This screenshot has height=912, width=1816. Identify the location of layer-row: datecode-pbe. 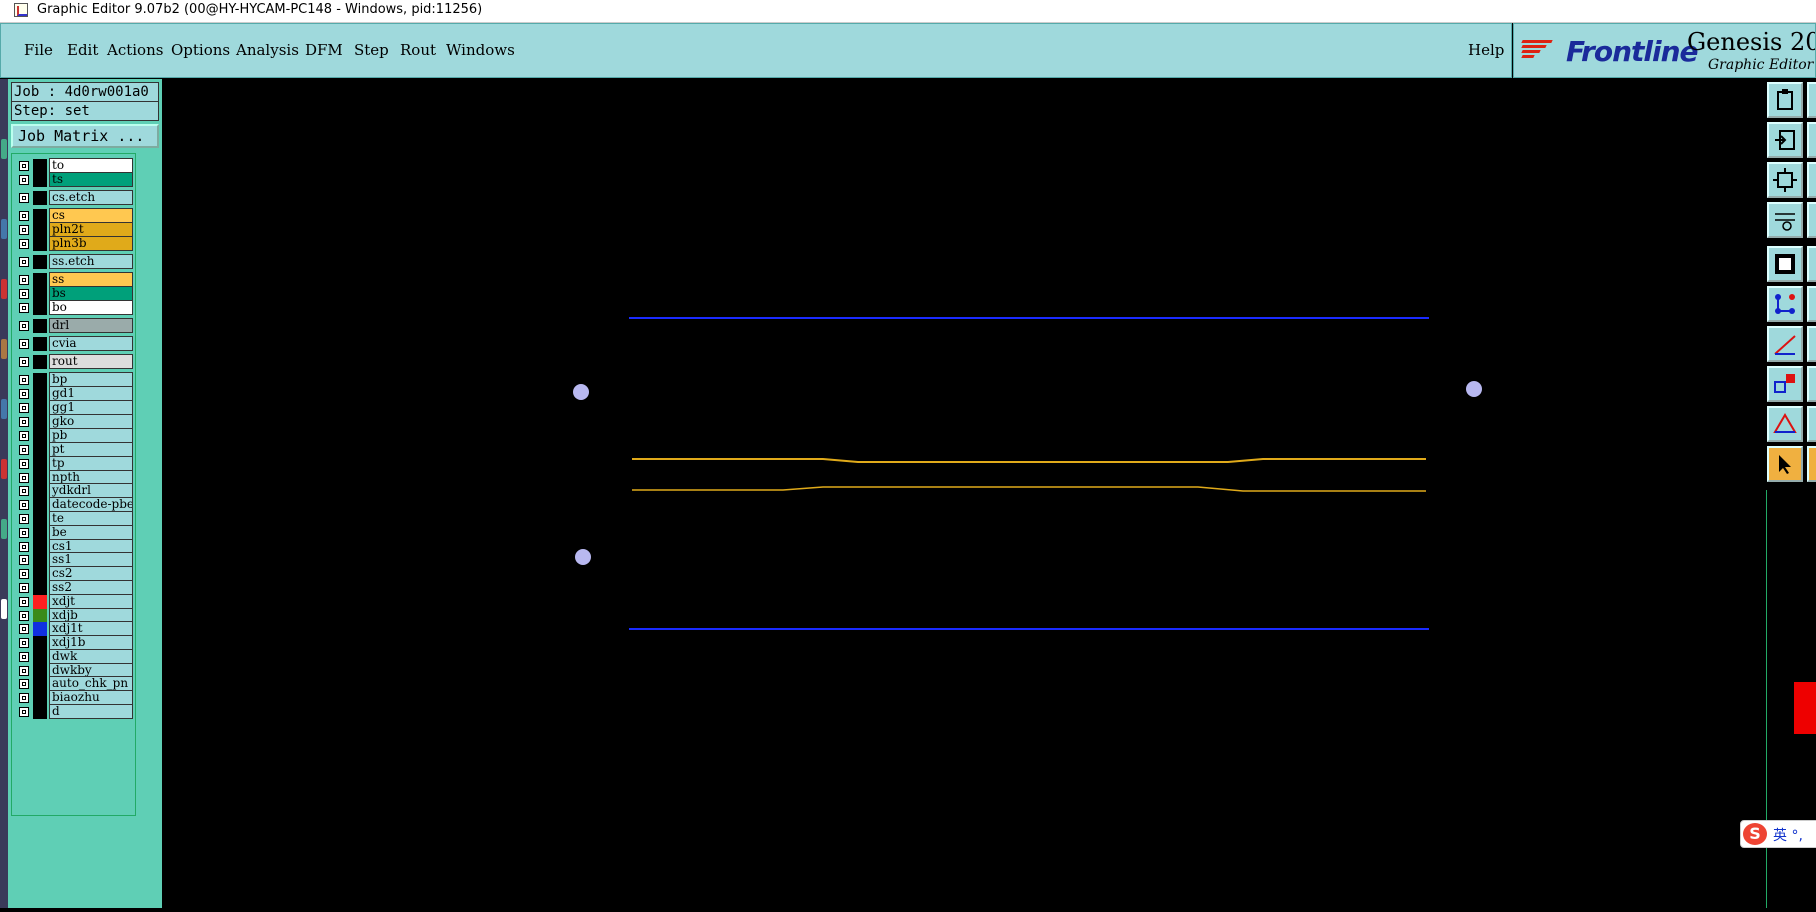
(74, 504).